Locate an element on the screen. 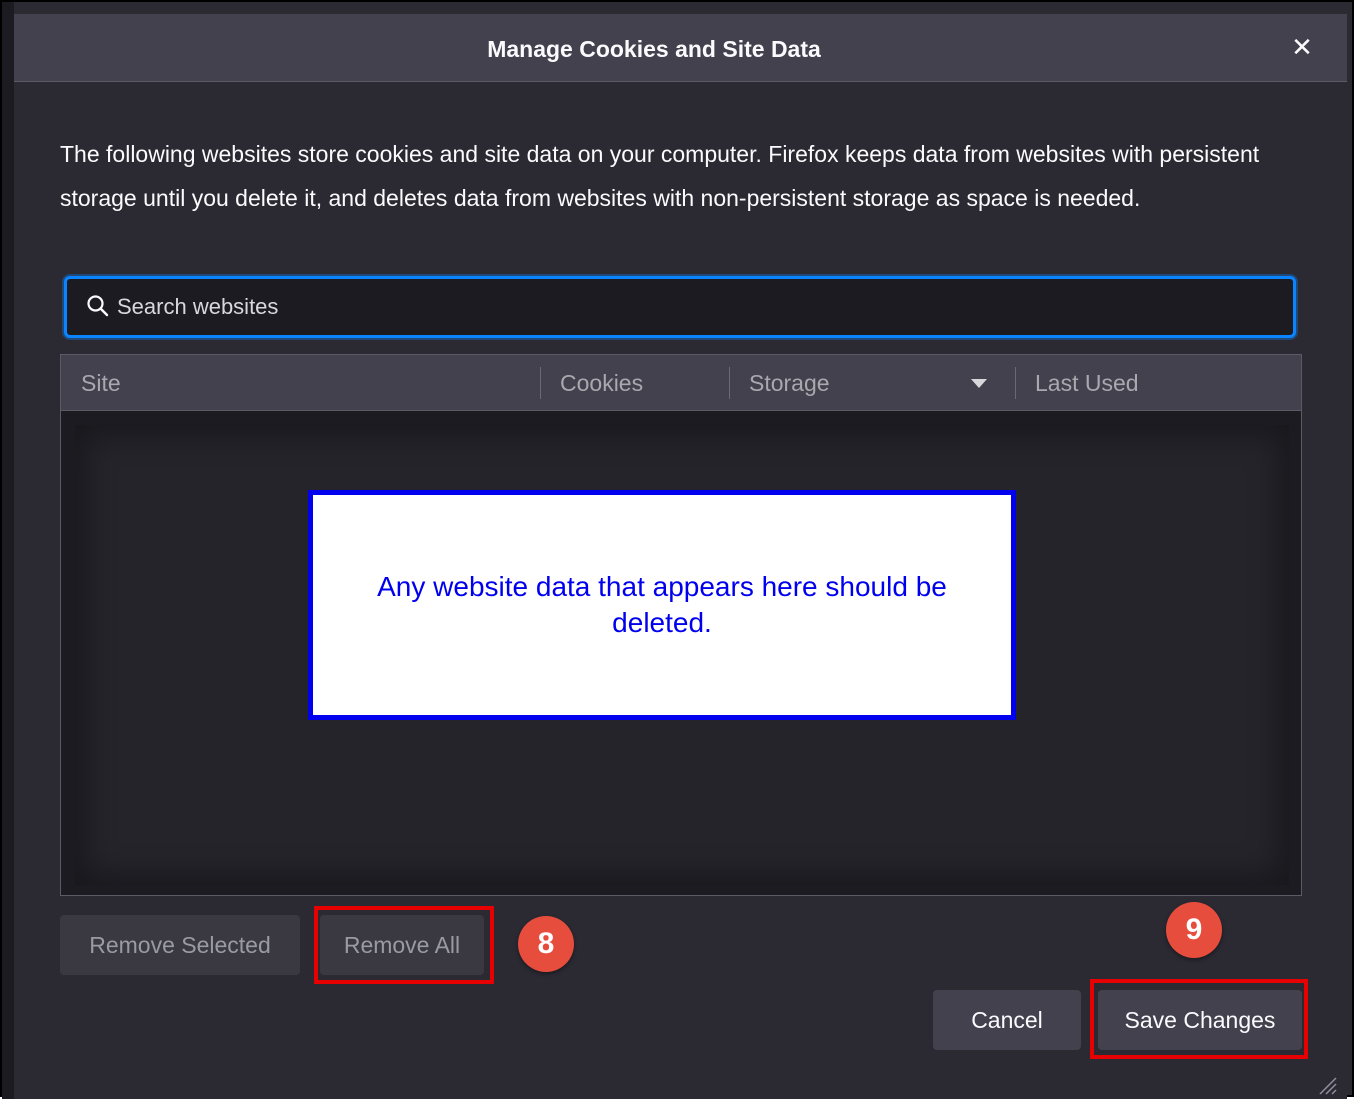 The width and height of the screenshot is (1354, 1099). dialog-titlebar: Manage Cookies and Site Data ✕ is located at coordinates (680, 48).